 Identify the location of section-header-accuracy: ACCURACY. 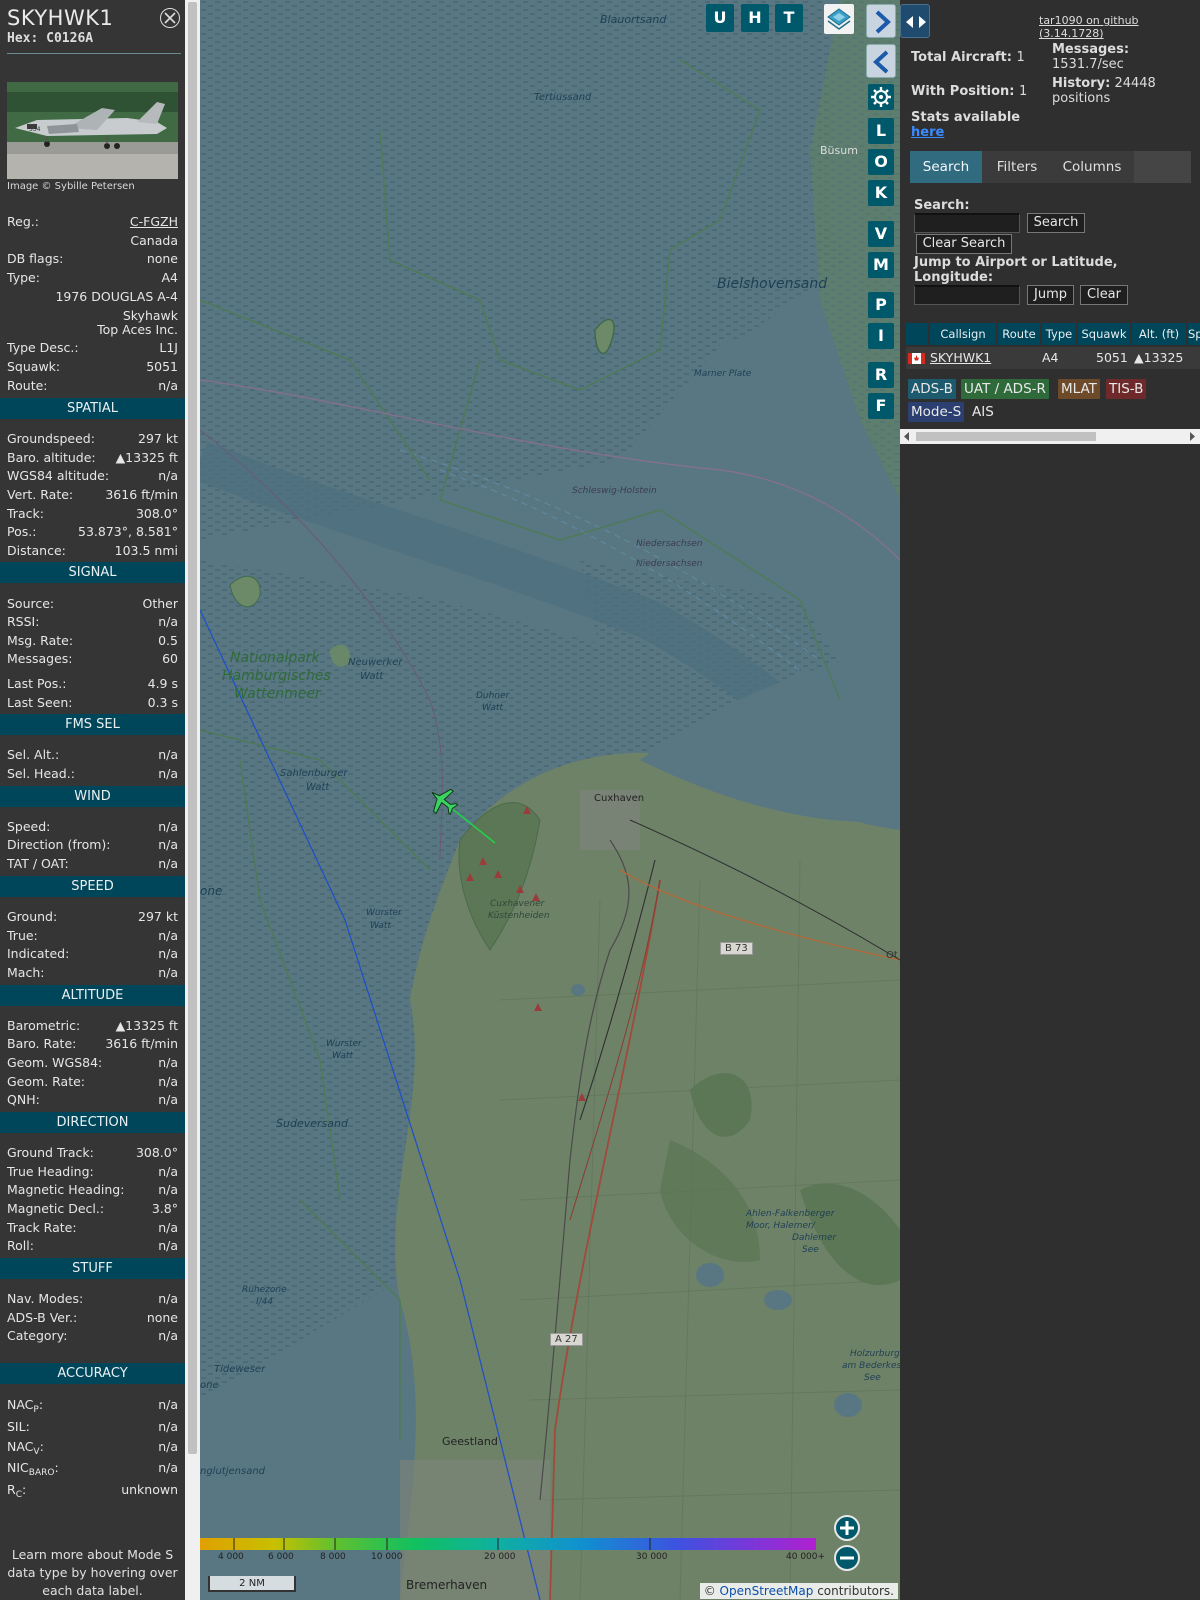
(92, 1373).